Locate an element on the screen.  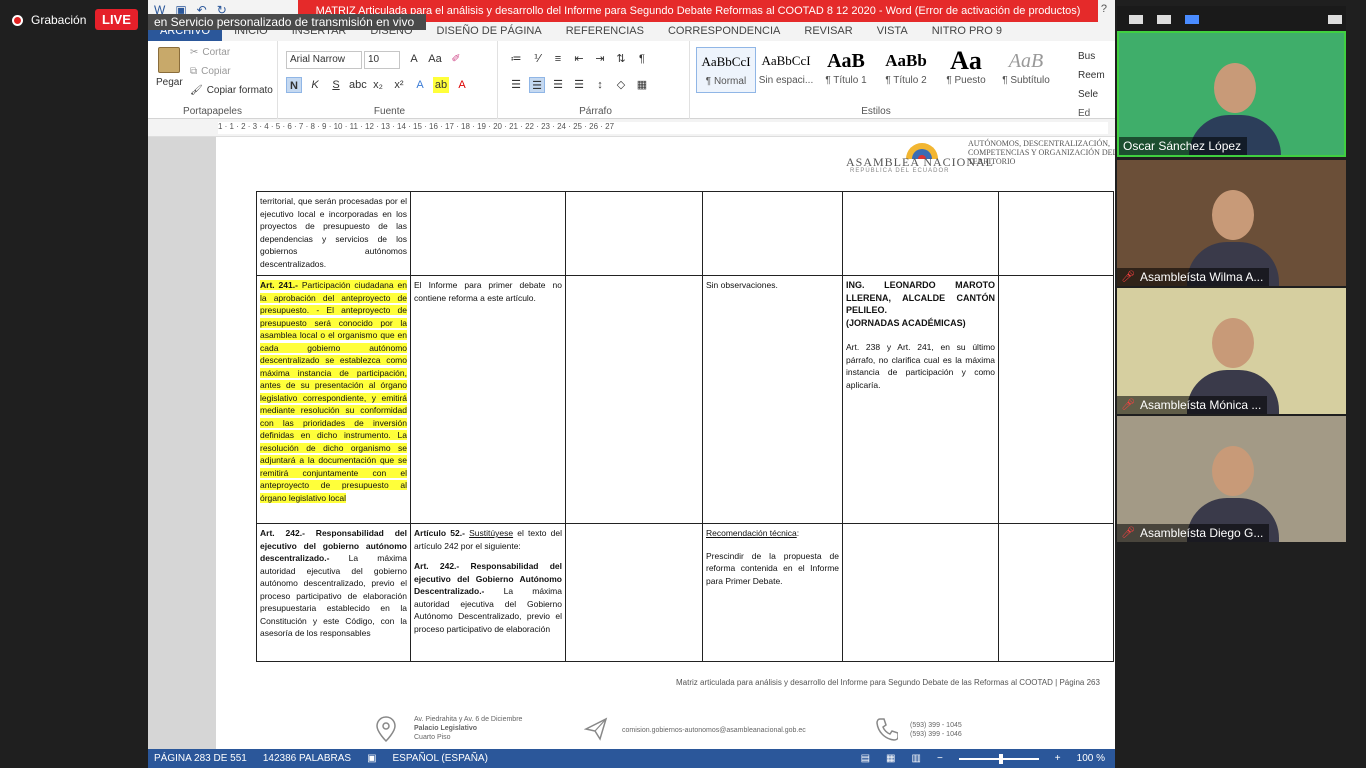
view-strip-icon is located at coordinates (1164, 19).